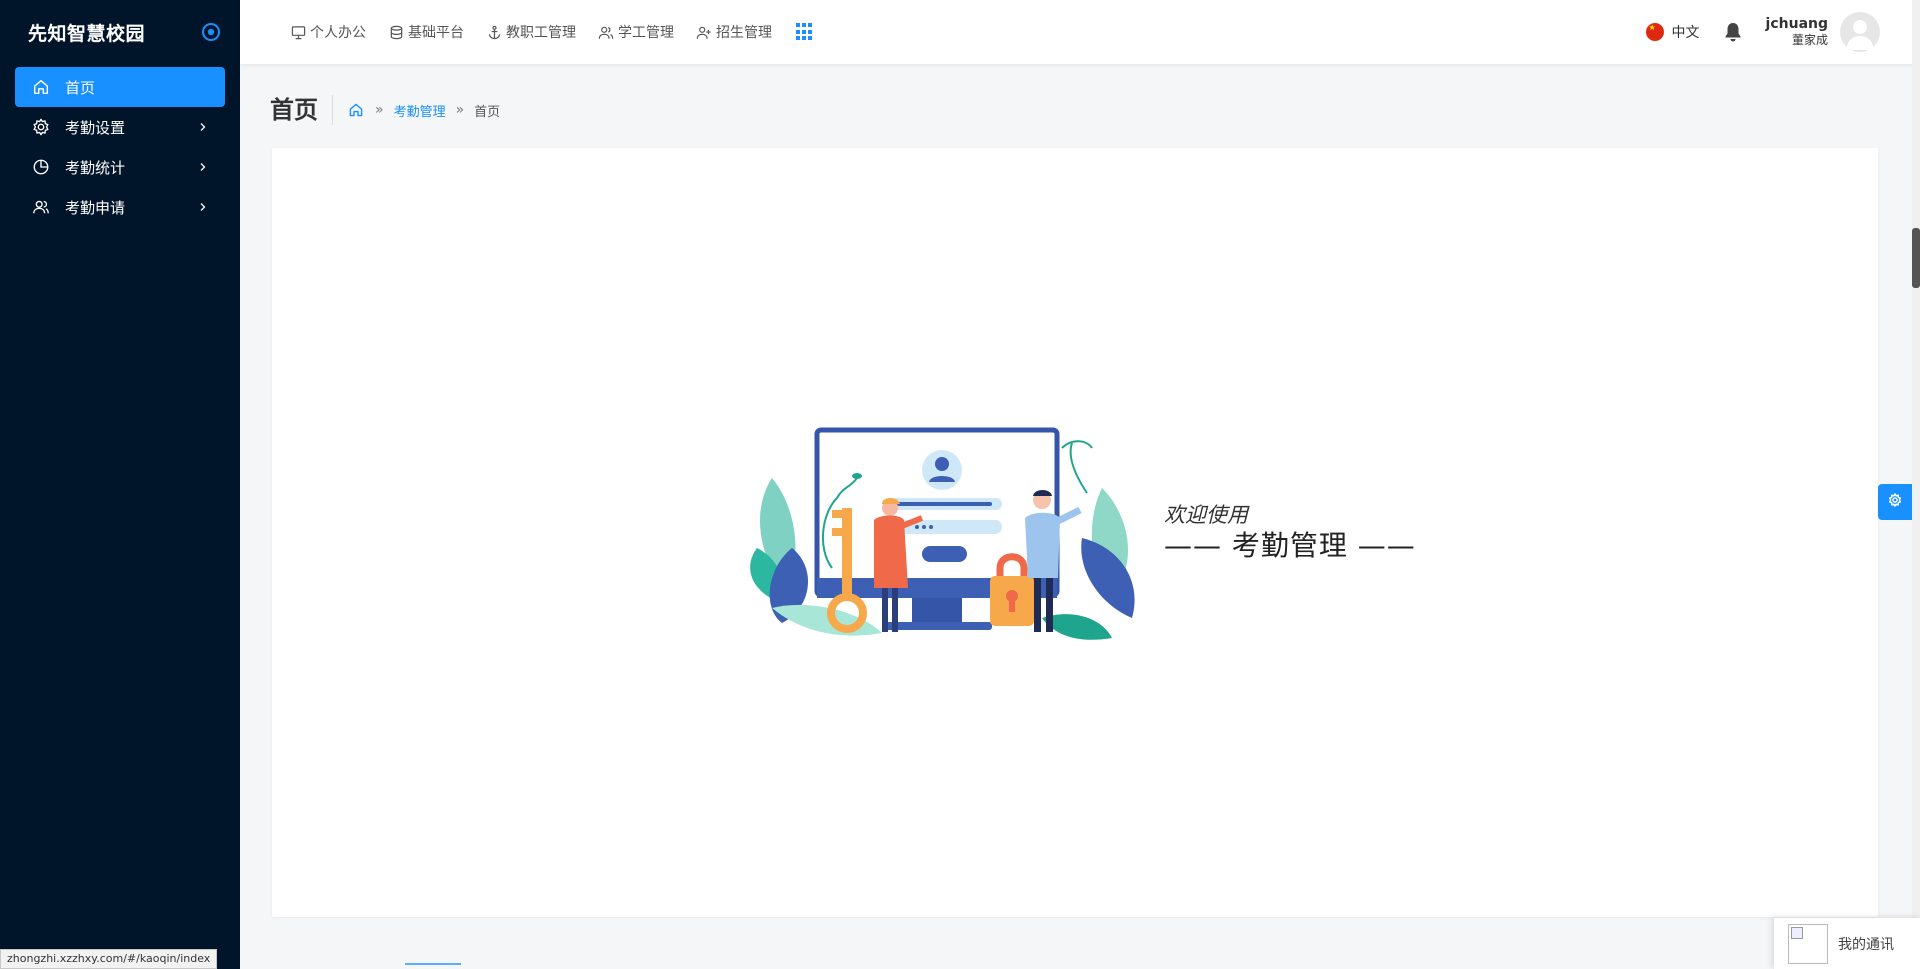 This screenshot has height=969, width=1920. Describe the element at coordinates (95, 127) in the screenshot. I see `sidebar-item-label: 考勤设置` at that location.